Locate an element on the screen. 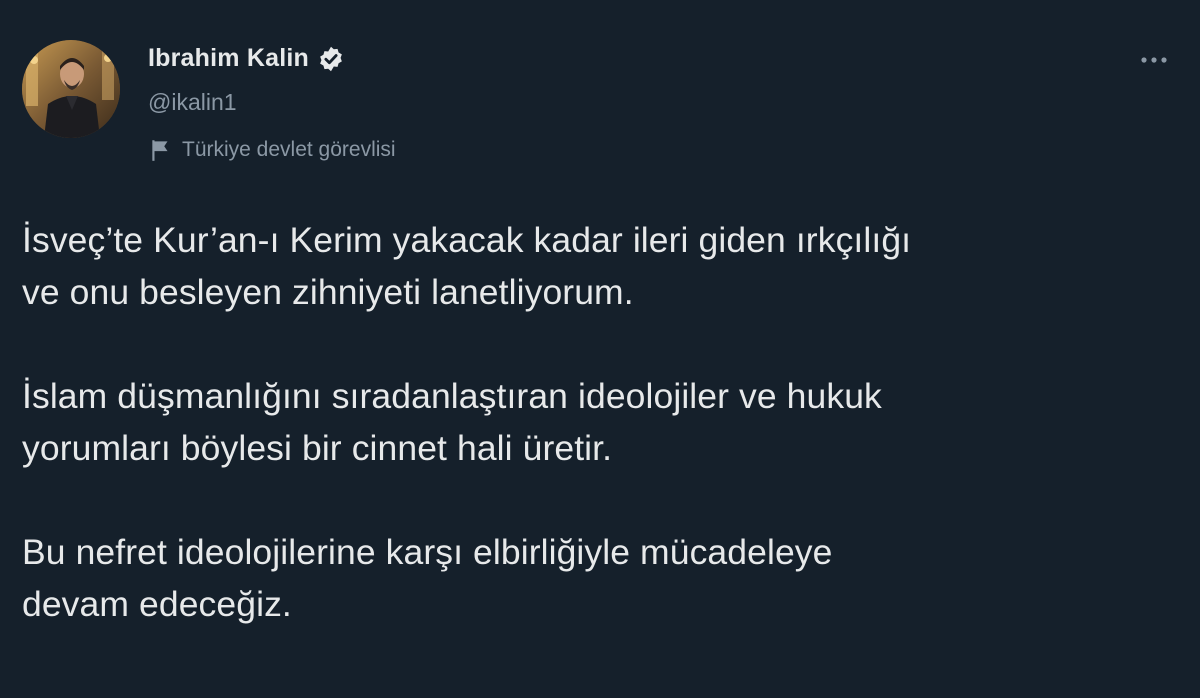 This screenshot has width=1200, height=698. tweet-line: devam edeceğiz. is located at coordinates (157, 604).